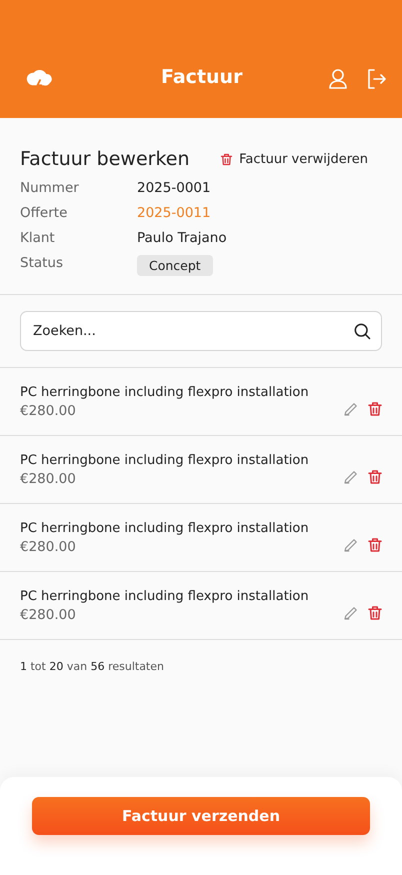 The width and height of the screenshot is (402, 875). What do you see at coordinates (105, 159) in the screenshot?
I see `section-title: Factuur bewerken` at bounding box center [105, 159].